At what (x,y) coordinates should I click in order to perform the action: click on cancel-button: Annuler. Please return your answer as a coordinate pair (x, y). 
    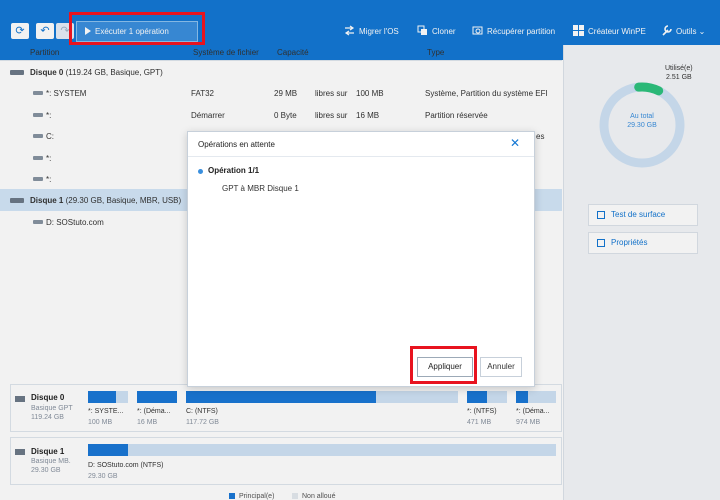
    Looking at the image, I should click on (501, 367).